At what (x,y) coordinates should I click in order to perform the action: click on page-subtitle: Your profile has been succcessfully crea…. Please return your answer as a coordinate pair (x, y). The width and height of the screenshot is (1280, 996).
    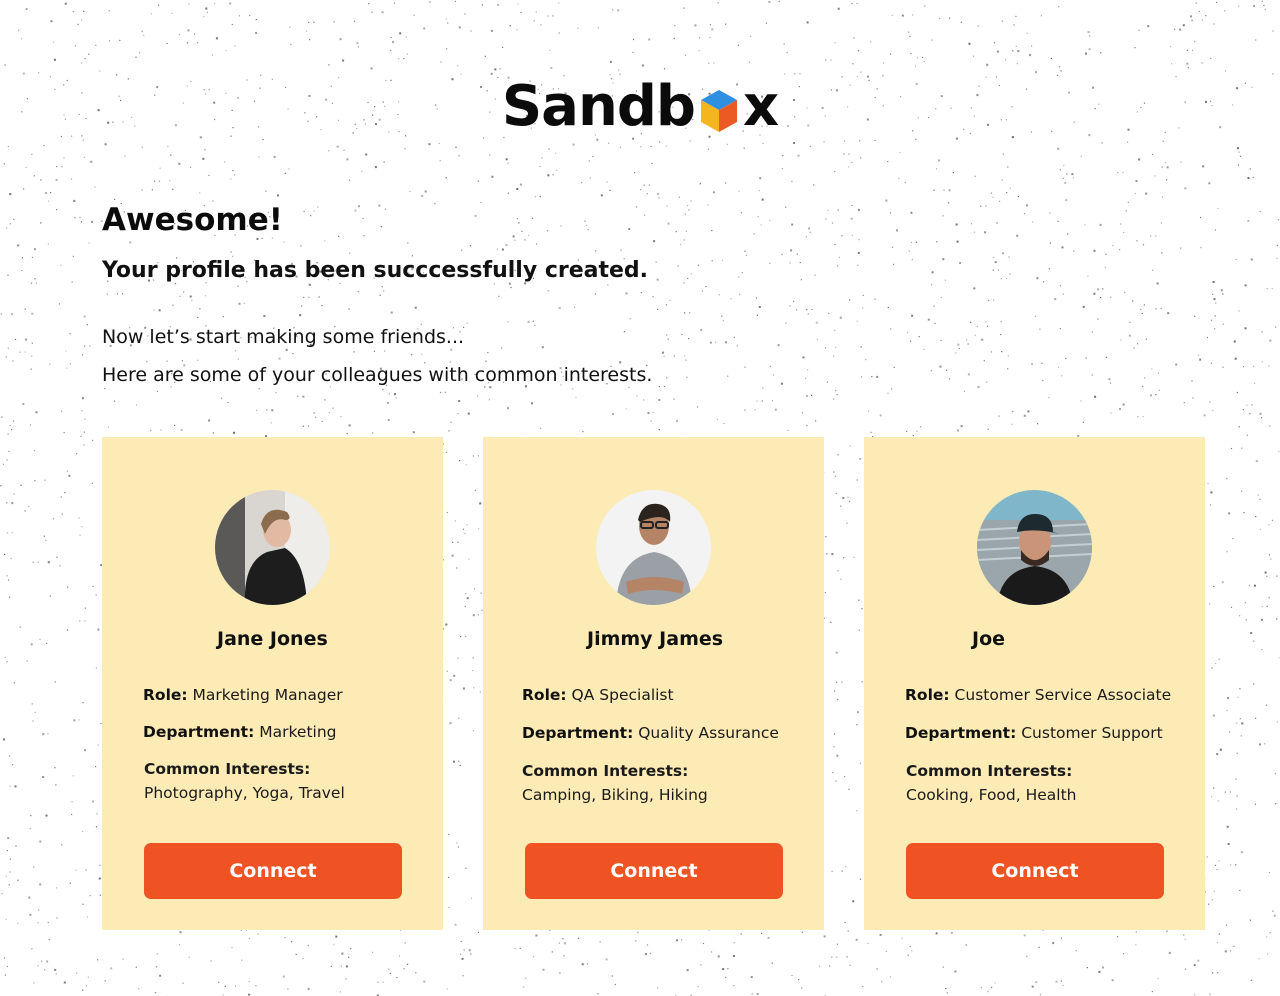
    Looking at the image, I should click on (375, 270).